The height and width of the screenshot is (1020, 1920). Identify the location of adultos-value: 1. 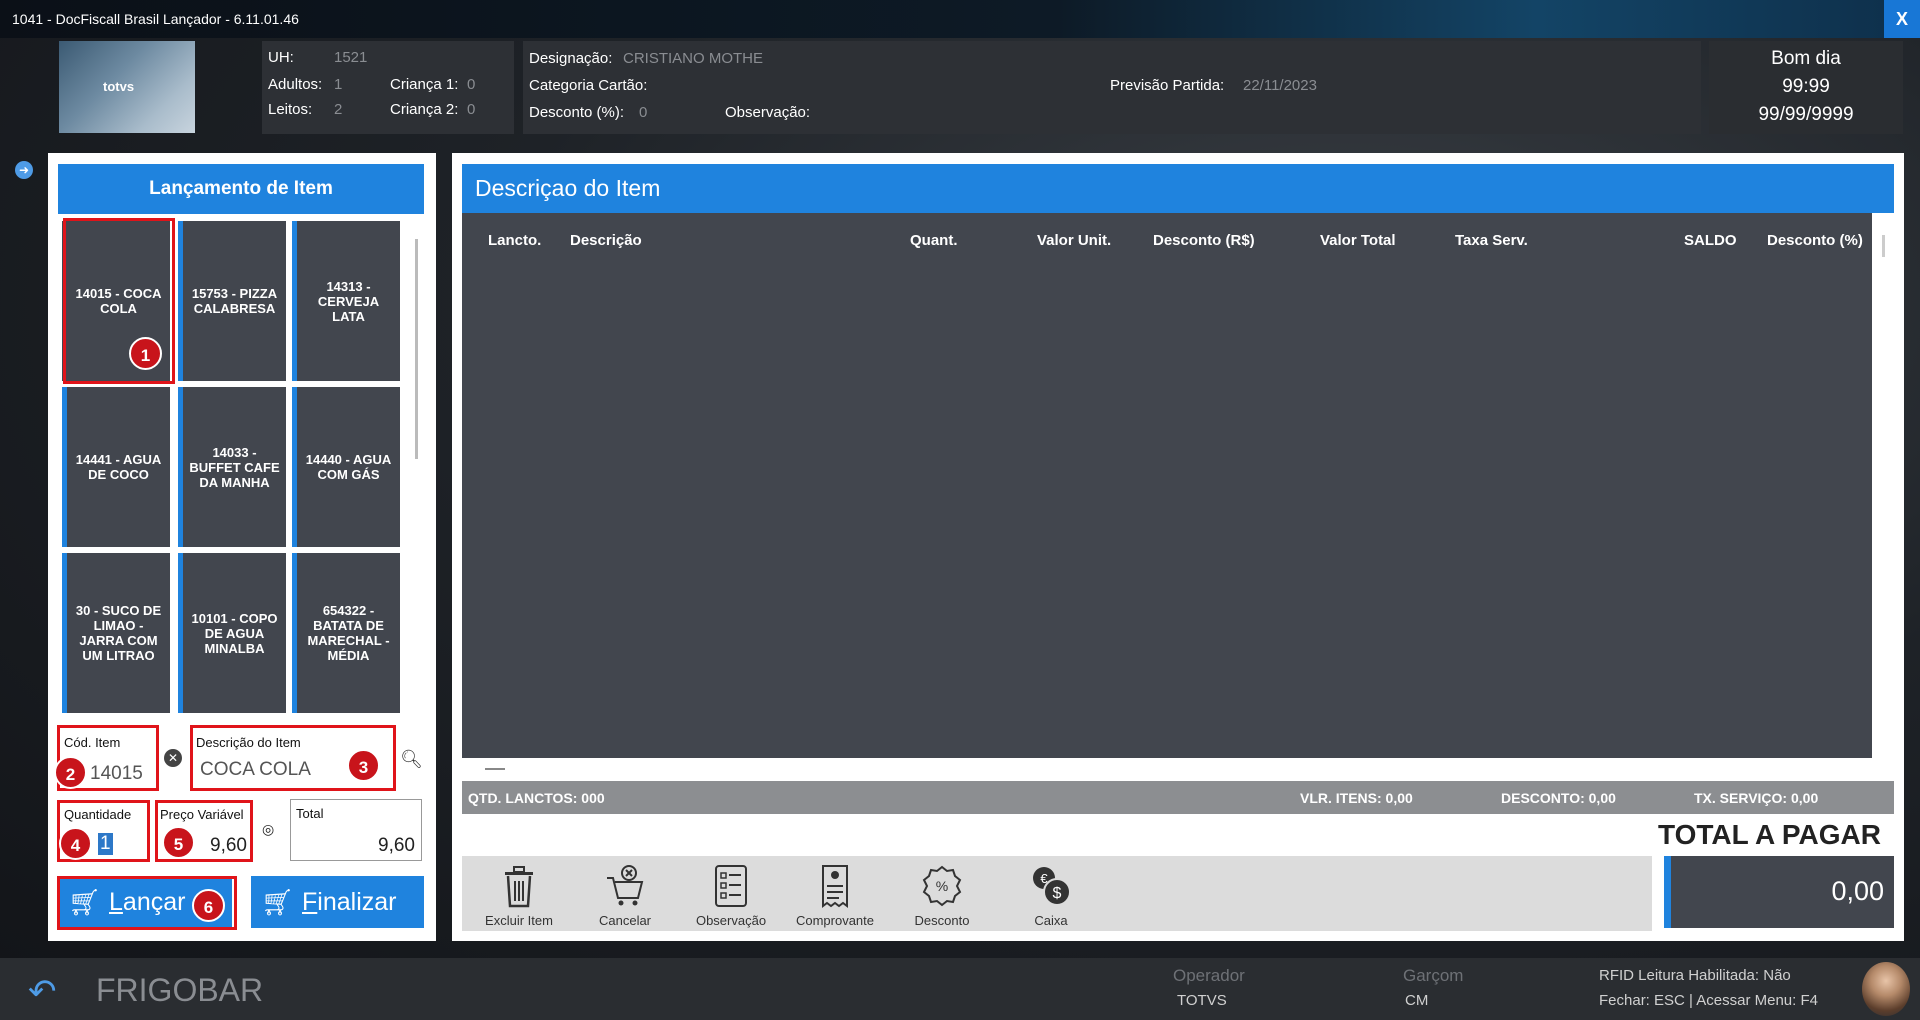
(338, 84).